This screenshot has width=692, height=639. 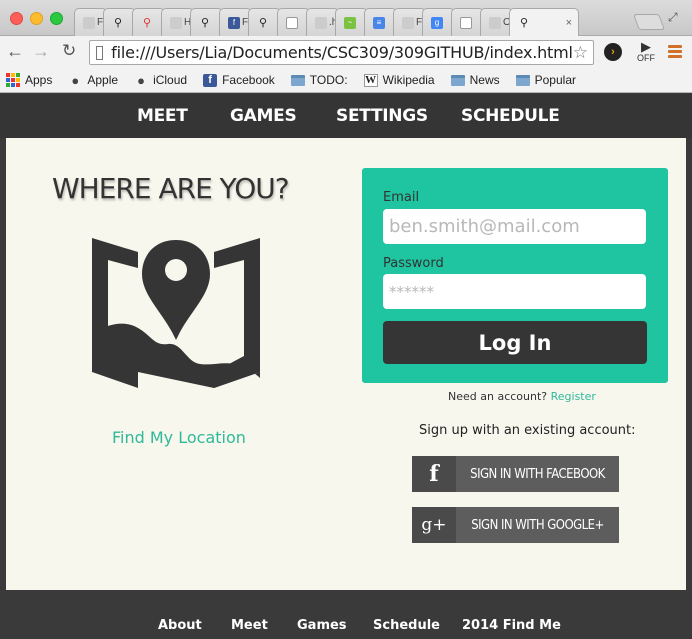 What do you see at coordinates (511, 625) in the screenshot?
I see `footer-copyright: 2014 Find Me` at bounding box center [511, 625].